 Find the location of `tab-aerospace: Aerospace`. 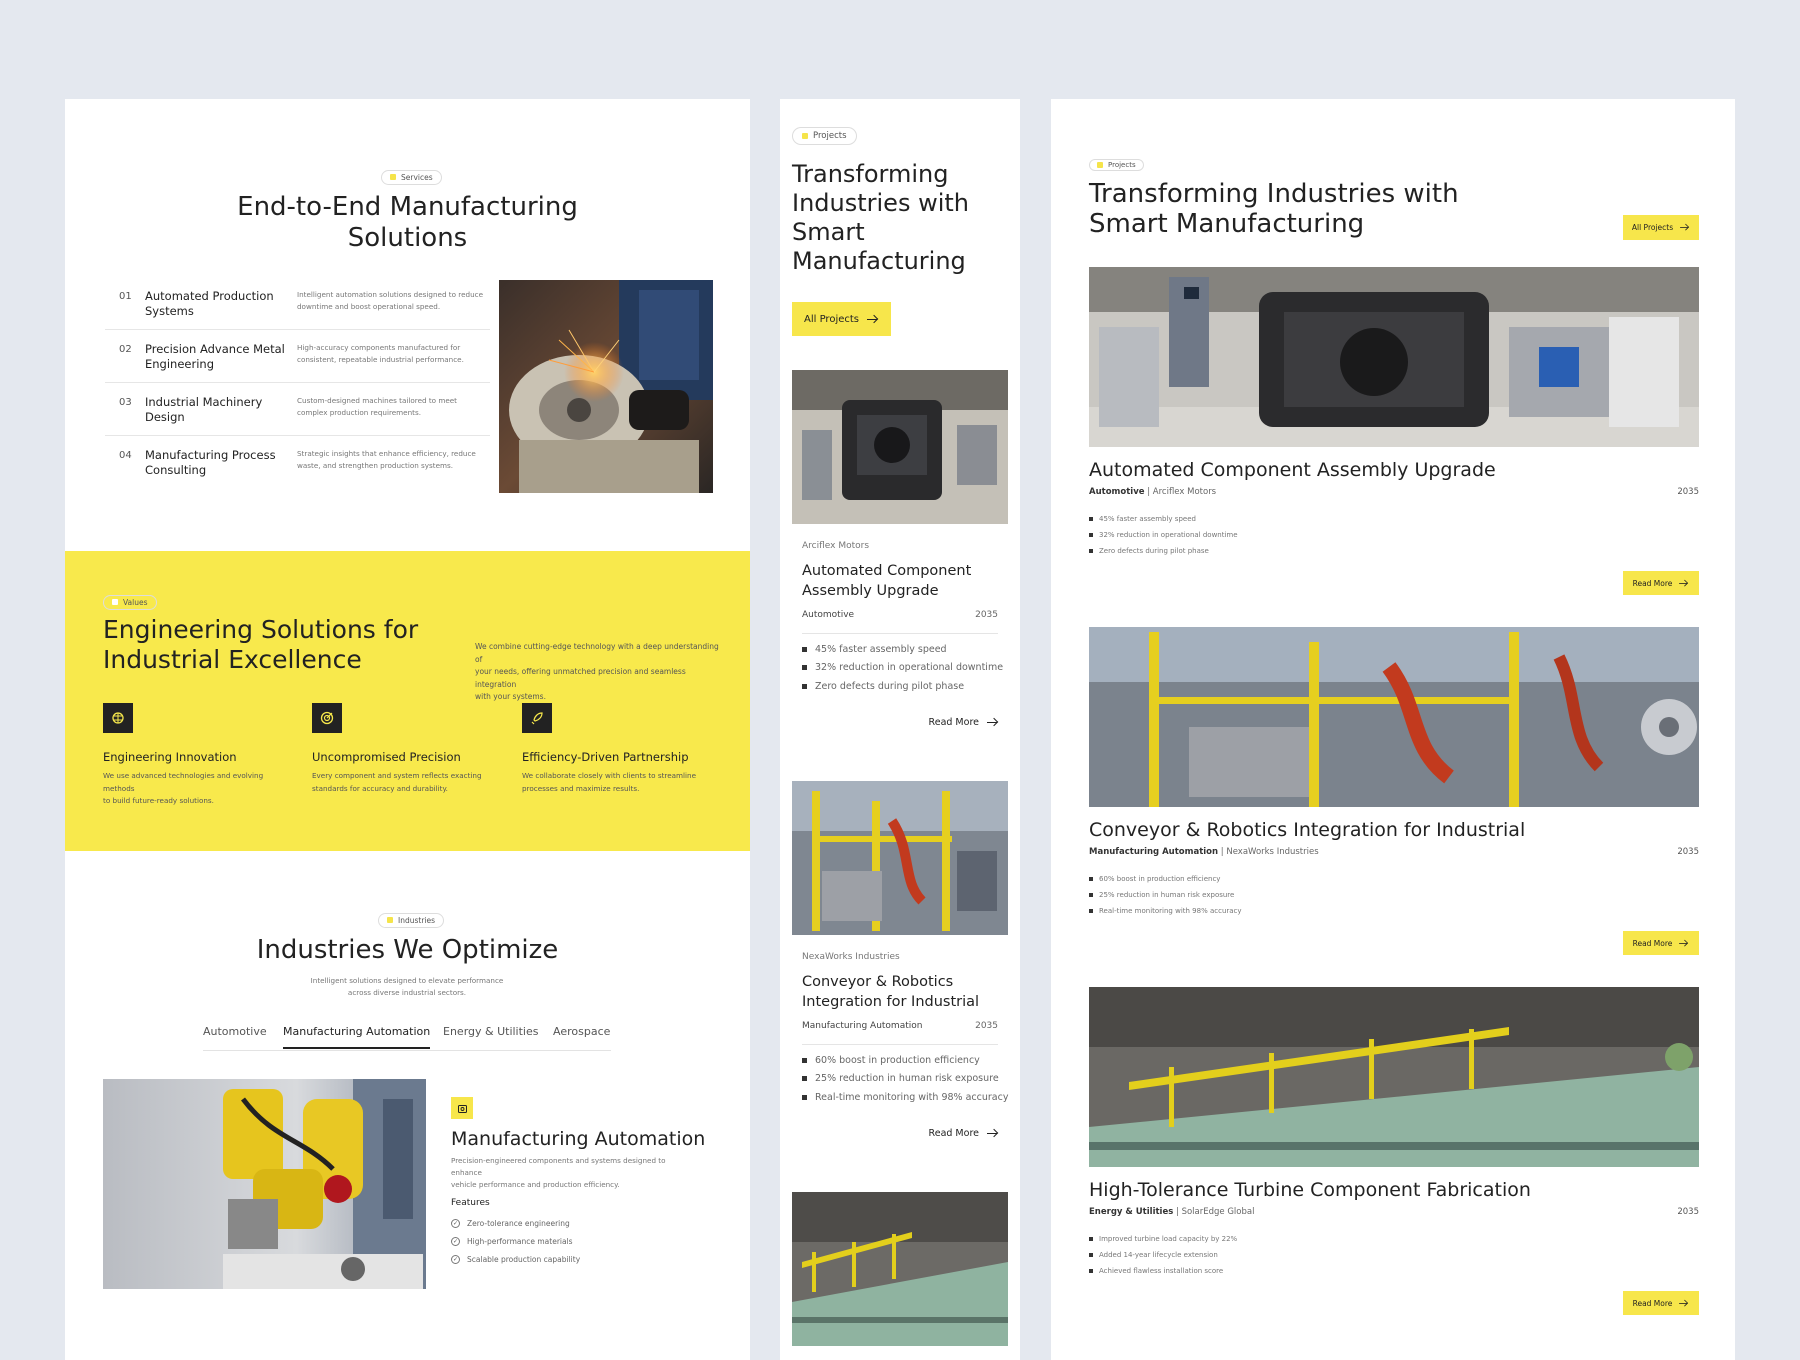

tab-aerospace: Aerospace is located at coordinates (581, 1036).